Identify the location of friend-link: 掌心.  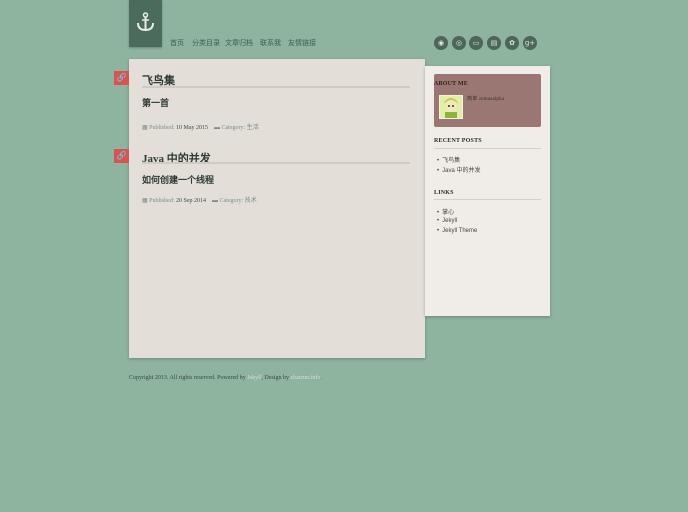
(445, 211).